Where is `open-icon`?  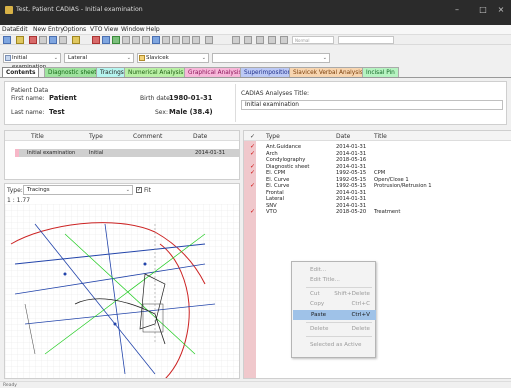 open-icon is located at coordinates (20, 40).